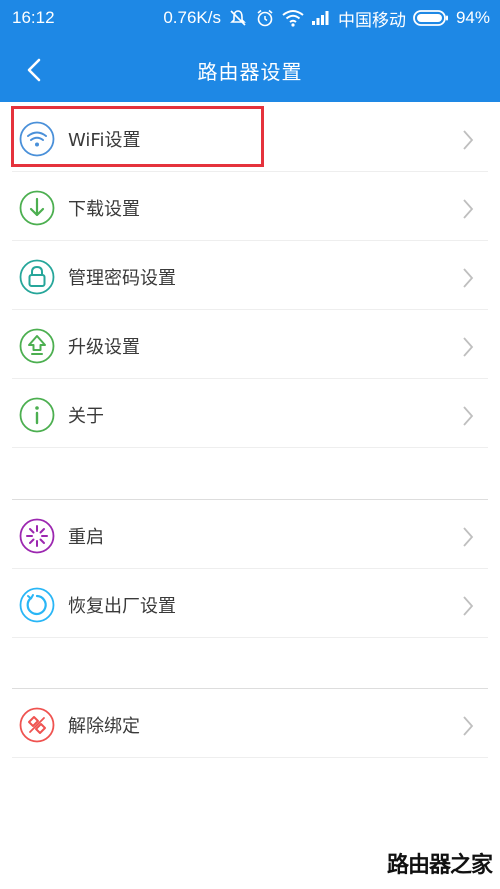 The image size is (500, 889). What do you see at coordinates (122, 278) in the screenshot?
I see `menu-item-label: 管理密码设置` at bounding box center [122, 278].